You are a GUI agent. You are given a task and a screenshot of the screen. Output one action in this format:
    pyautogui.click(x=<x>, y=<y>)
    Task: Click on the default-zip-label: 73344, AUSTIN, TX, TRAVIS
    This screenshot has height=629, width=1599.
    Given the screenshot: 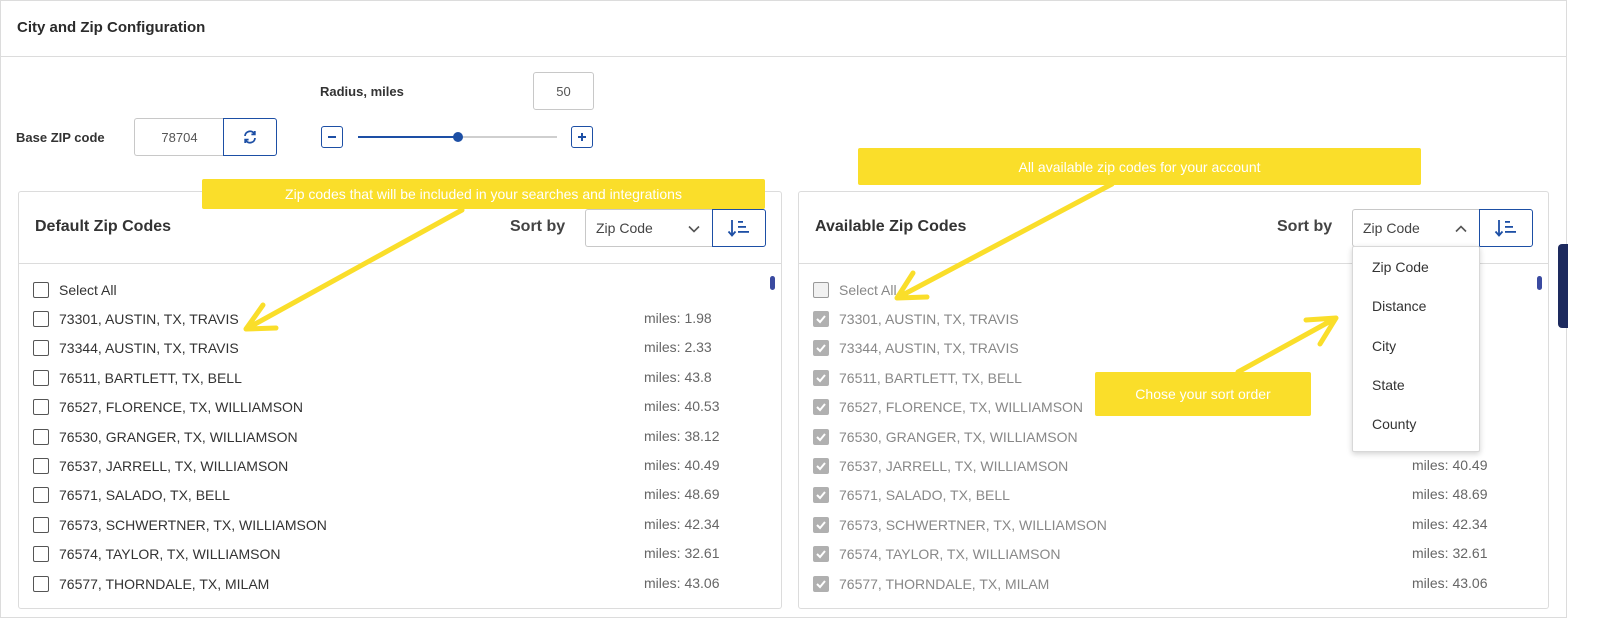 What is the action you would take?
    pyautogui.click(x=149, y=348)
    